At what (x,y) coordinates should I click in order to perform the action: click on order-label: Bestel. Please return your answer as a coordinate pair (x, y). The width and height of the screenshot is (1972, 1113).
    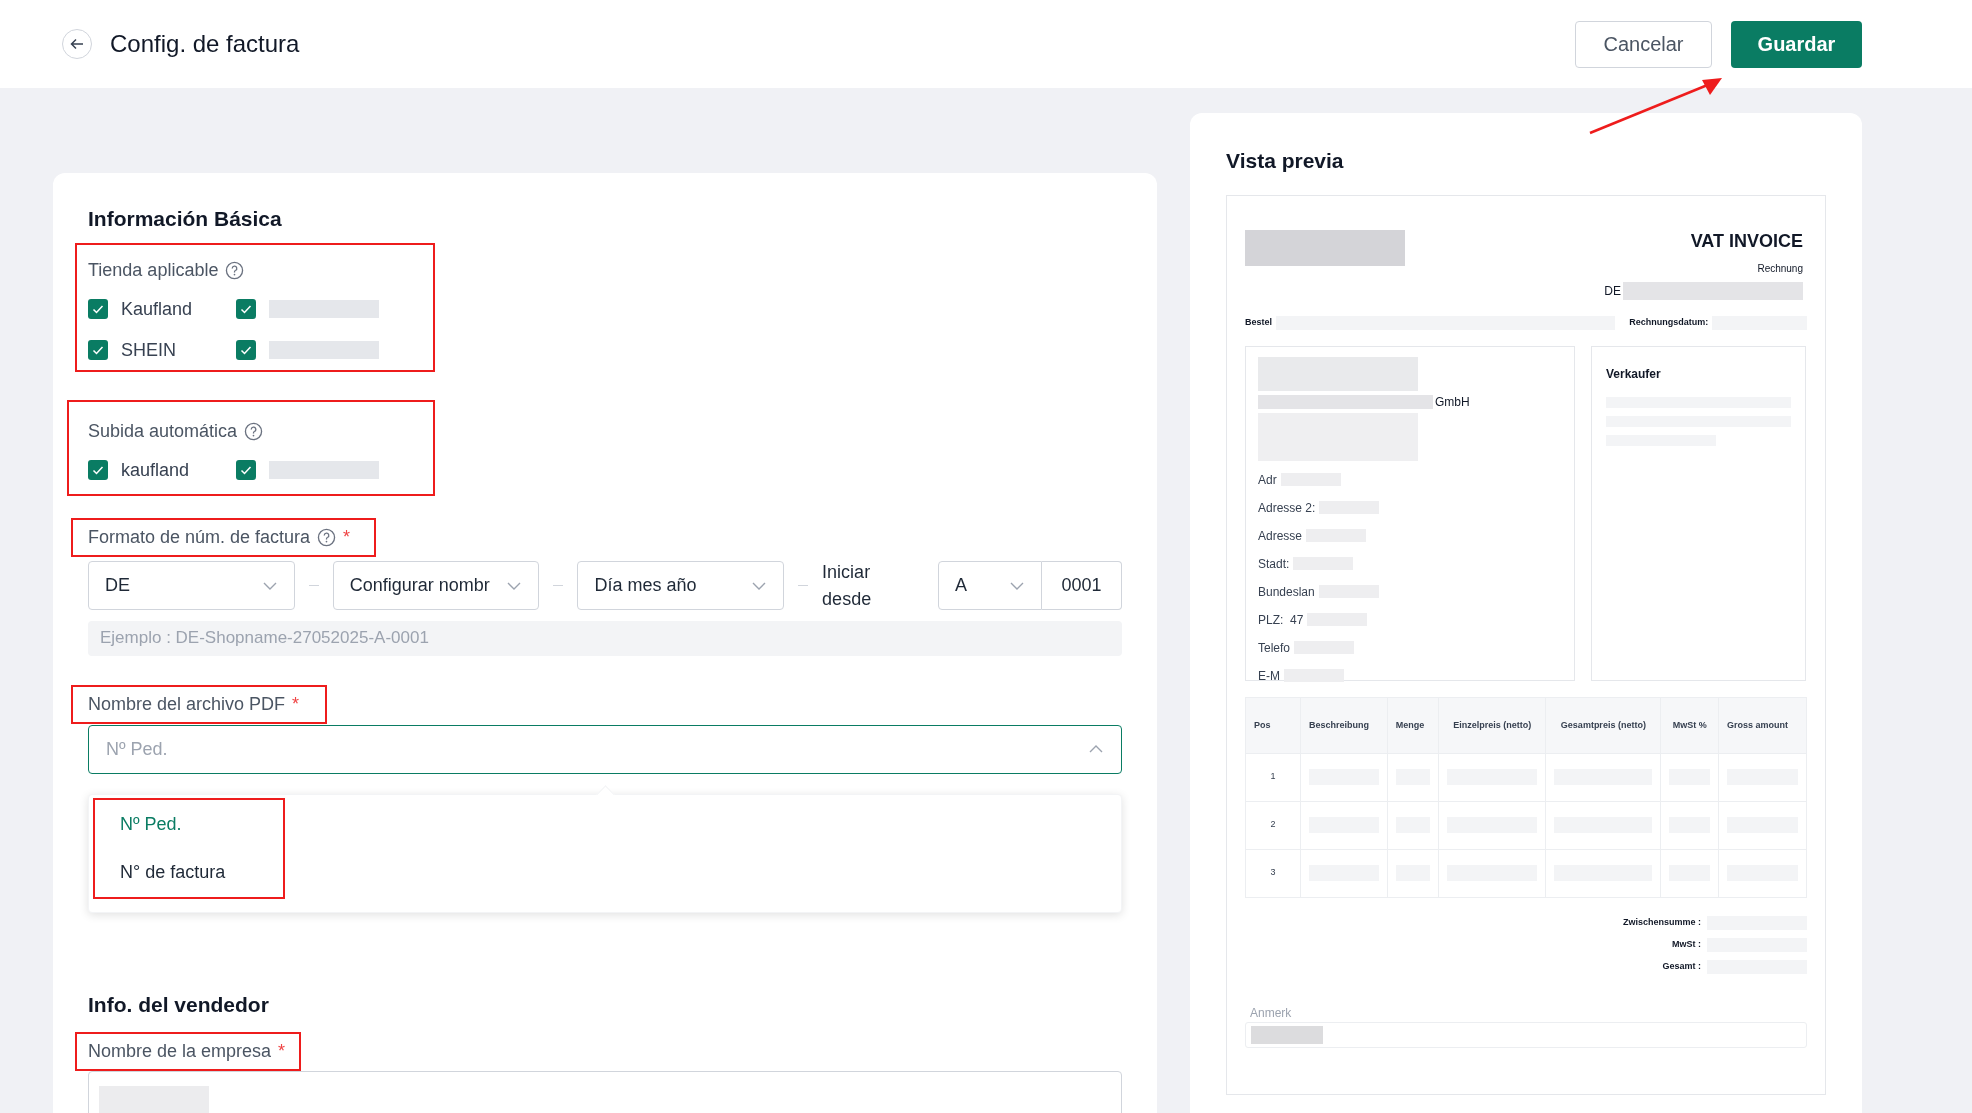
    Looking at the image, I should click on (1258, 322).